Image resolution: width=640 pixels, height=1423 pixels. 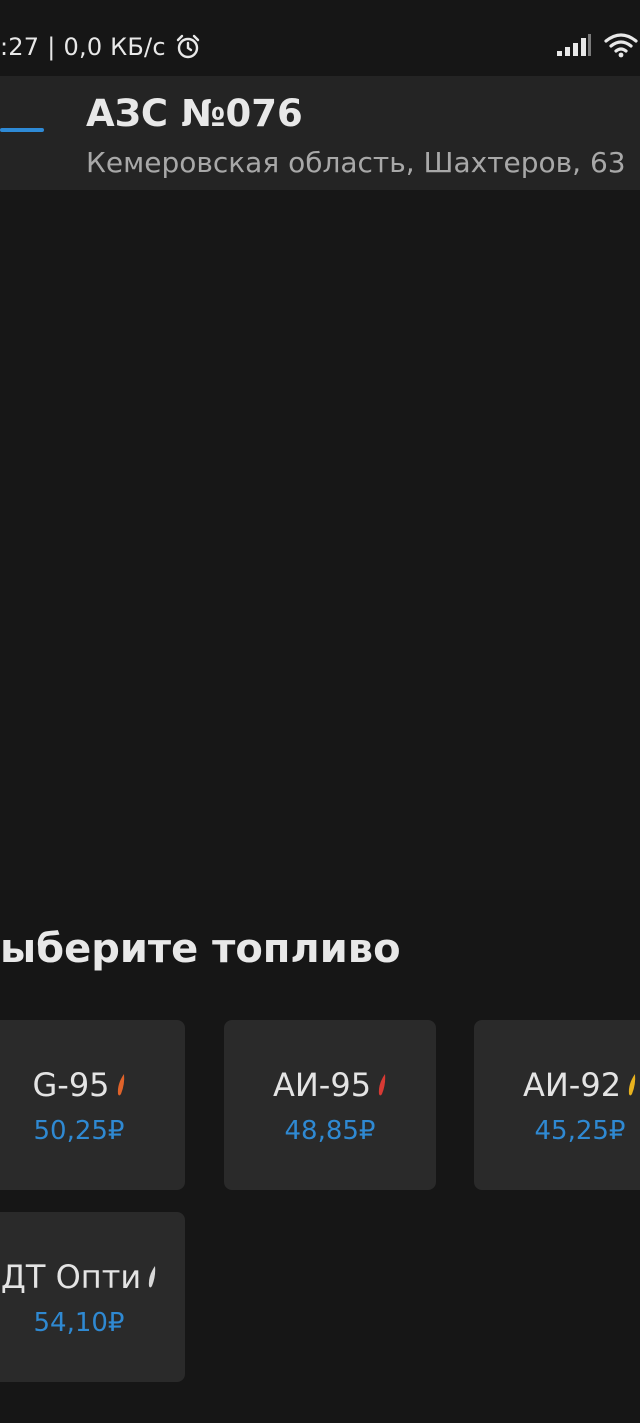 I want to click on signal-icon, so click(x=574, y=47).